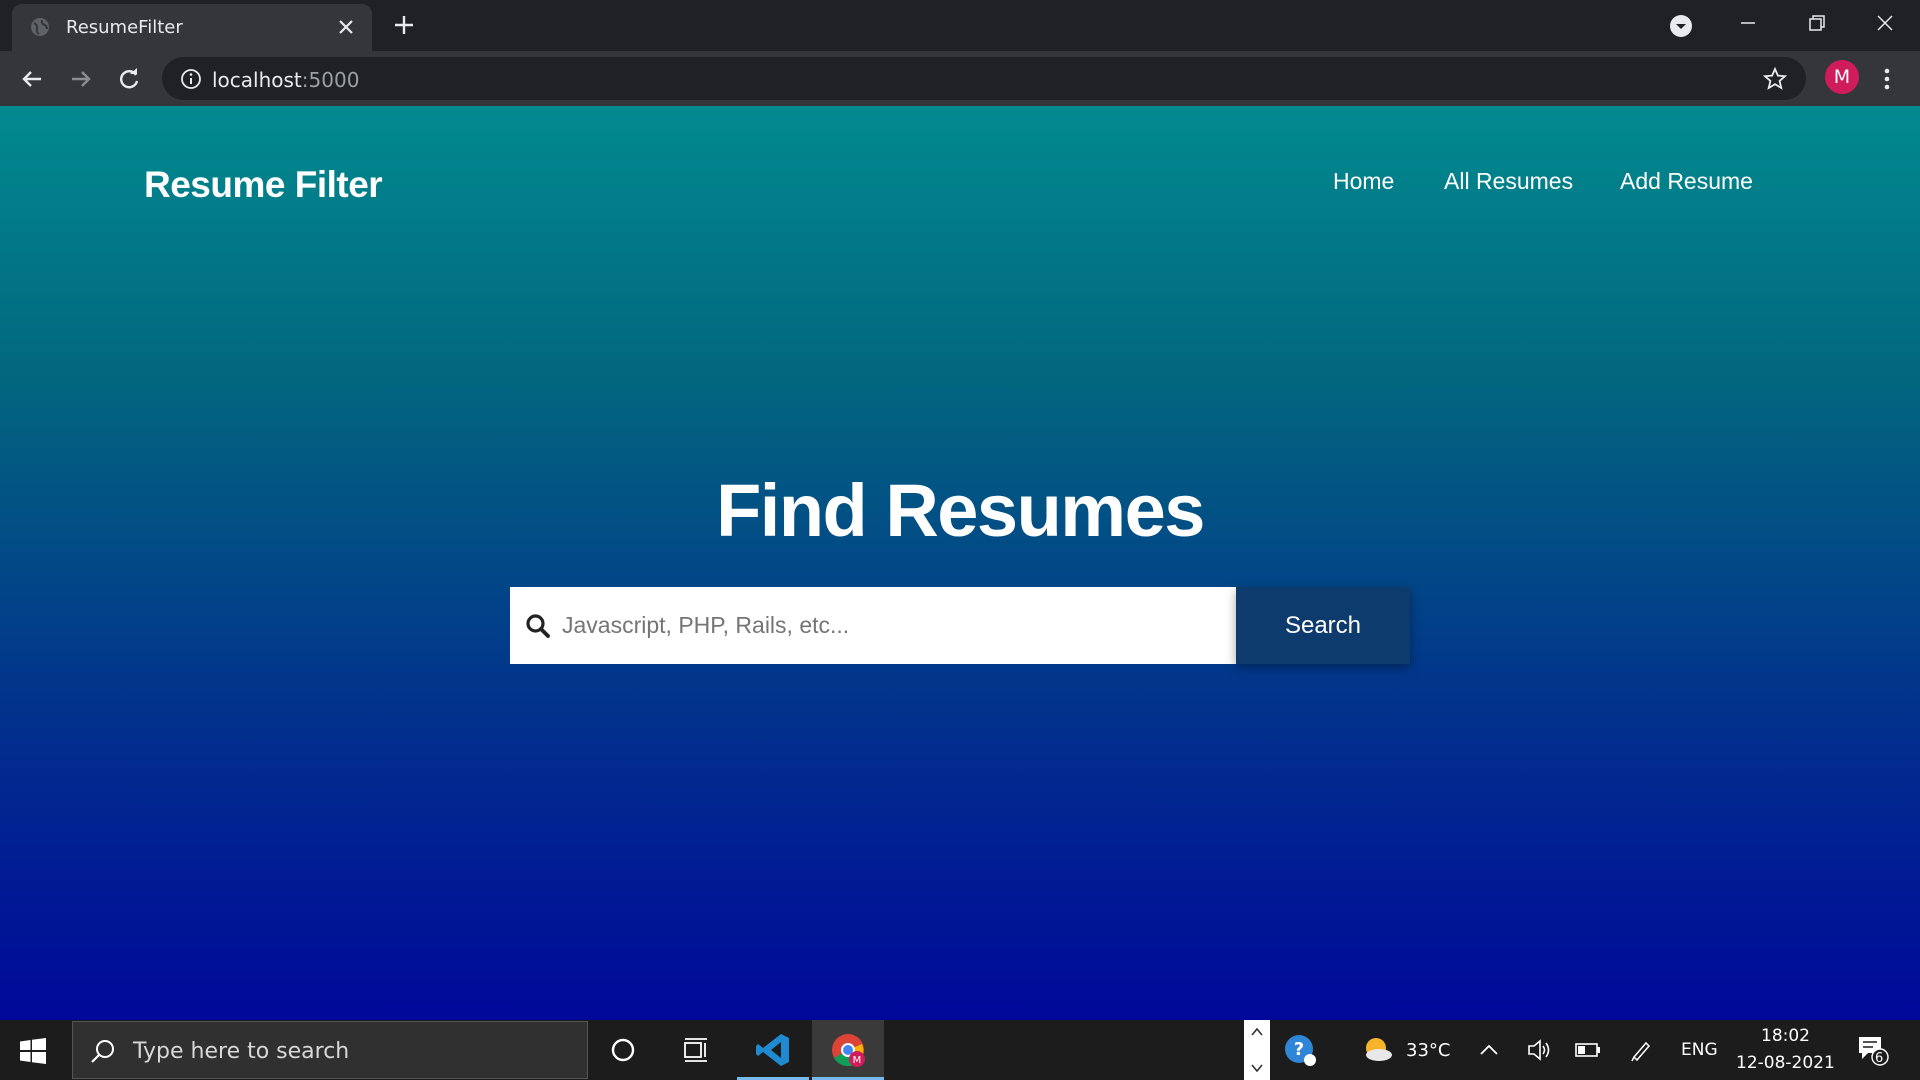 This screenshot has height=1080, width=1920. What do you see at coordinates (623, 1050) in the screenshot?
I see `cortana-icon` at bounding box center [623, 1050].